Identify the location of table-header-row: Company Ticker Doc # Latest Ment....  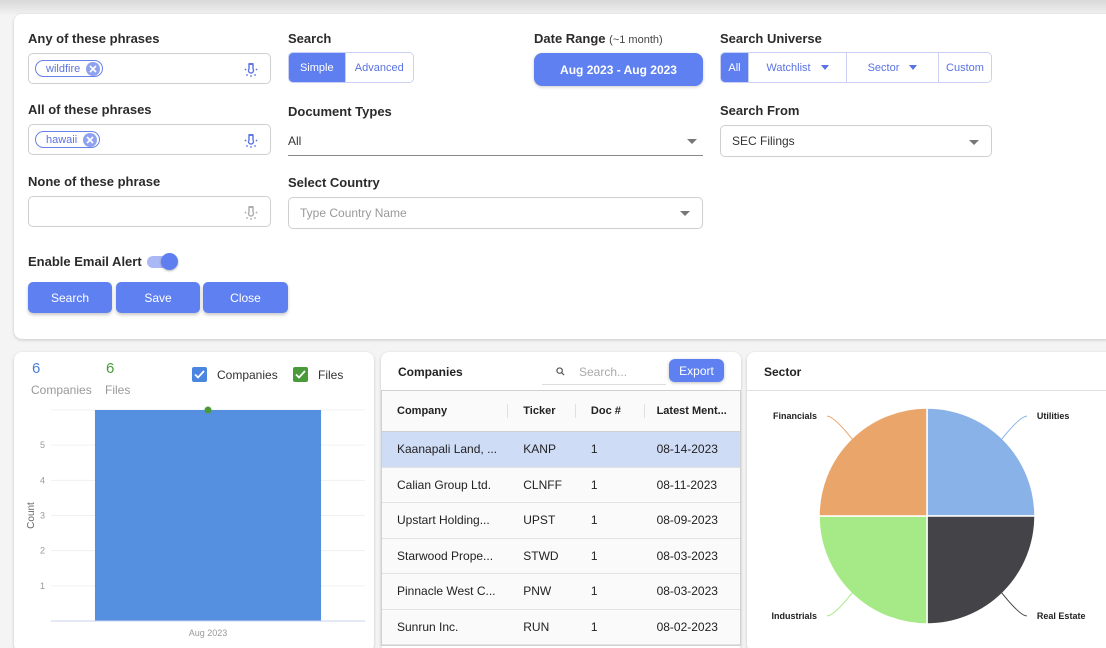
(561, 411).